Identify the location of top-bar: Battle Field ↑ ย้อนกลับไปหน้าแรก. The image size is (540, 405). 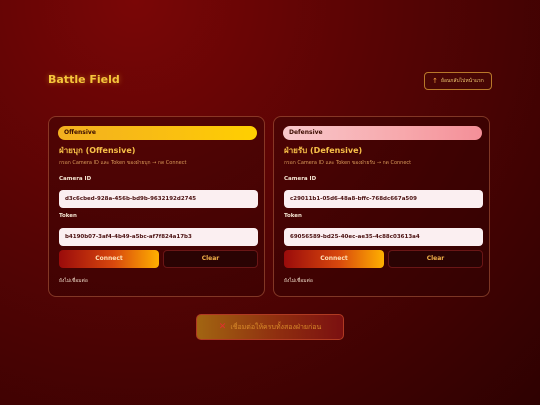
(270, 81).